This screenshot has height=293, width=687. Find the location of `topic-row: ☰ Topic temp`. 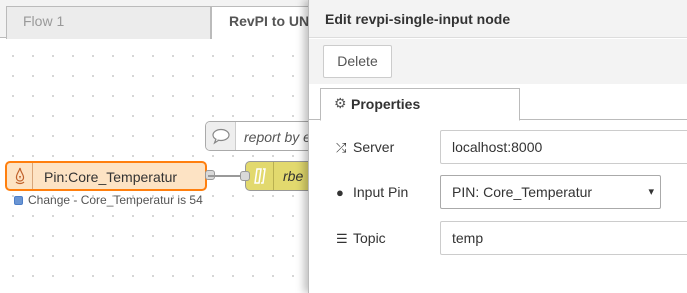

topic-row: ☰ Topic temp is located at coordinates (498, 238).